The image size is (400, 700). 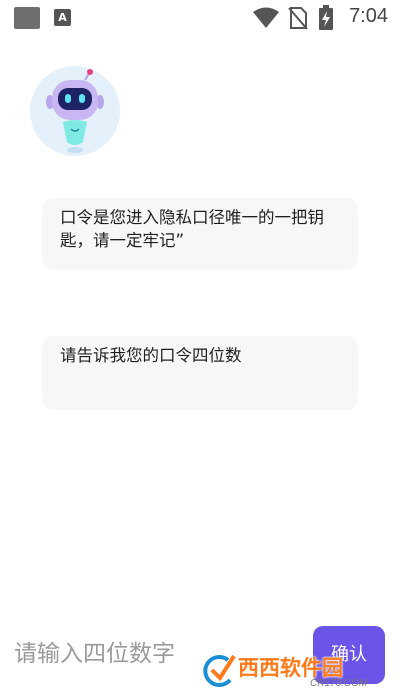 What do you see at coordinates (62, 17) in the screenshot?
I see `text-notification-icon: A` at bounding box center [62, 17].